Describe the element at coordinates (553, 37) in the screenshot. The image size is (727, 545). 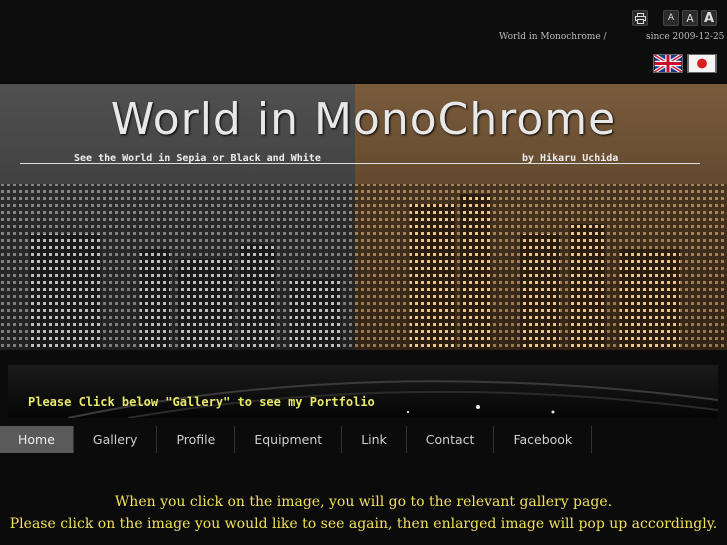
I see `breadcrumb: World in Monochrome /` at that location.